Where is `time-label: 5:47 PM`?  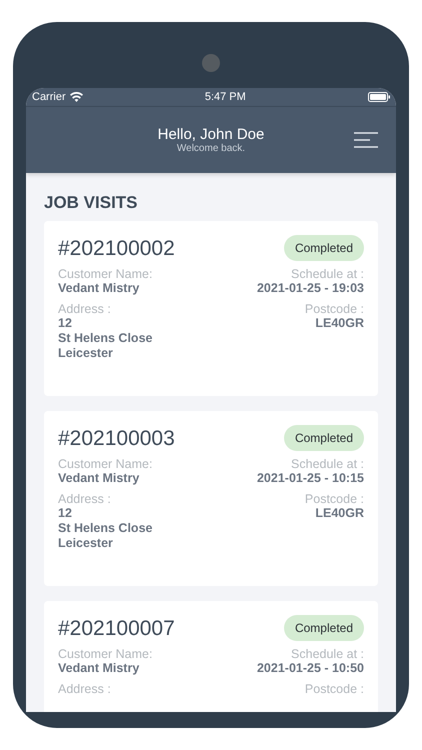 time-label: 5:47 PM is located at coordinates (225, 97).